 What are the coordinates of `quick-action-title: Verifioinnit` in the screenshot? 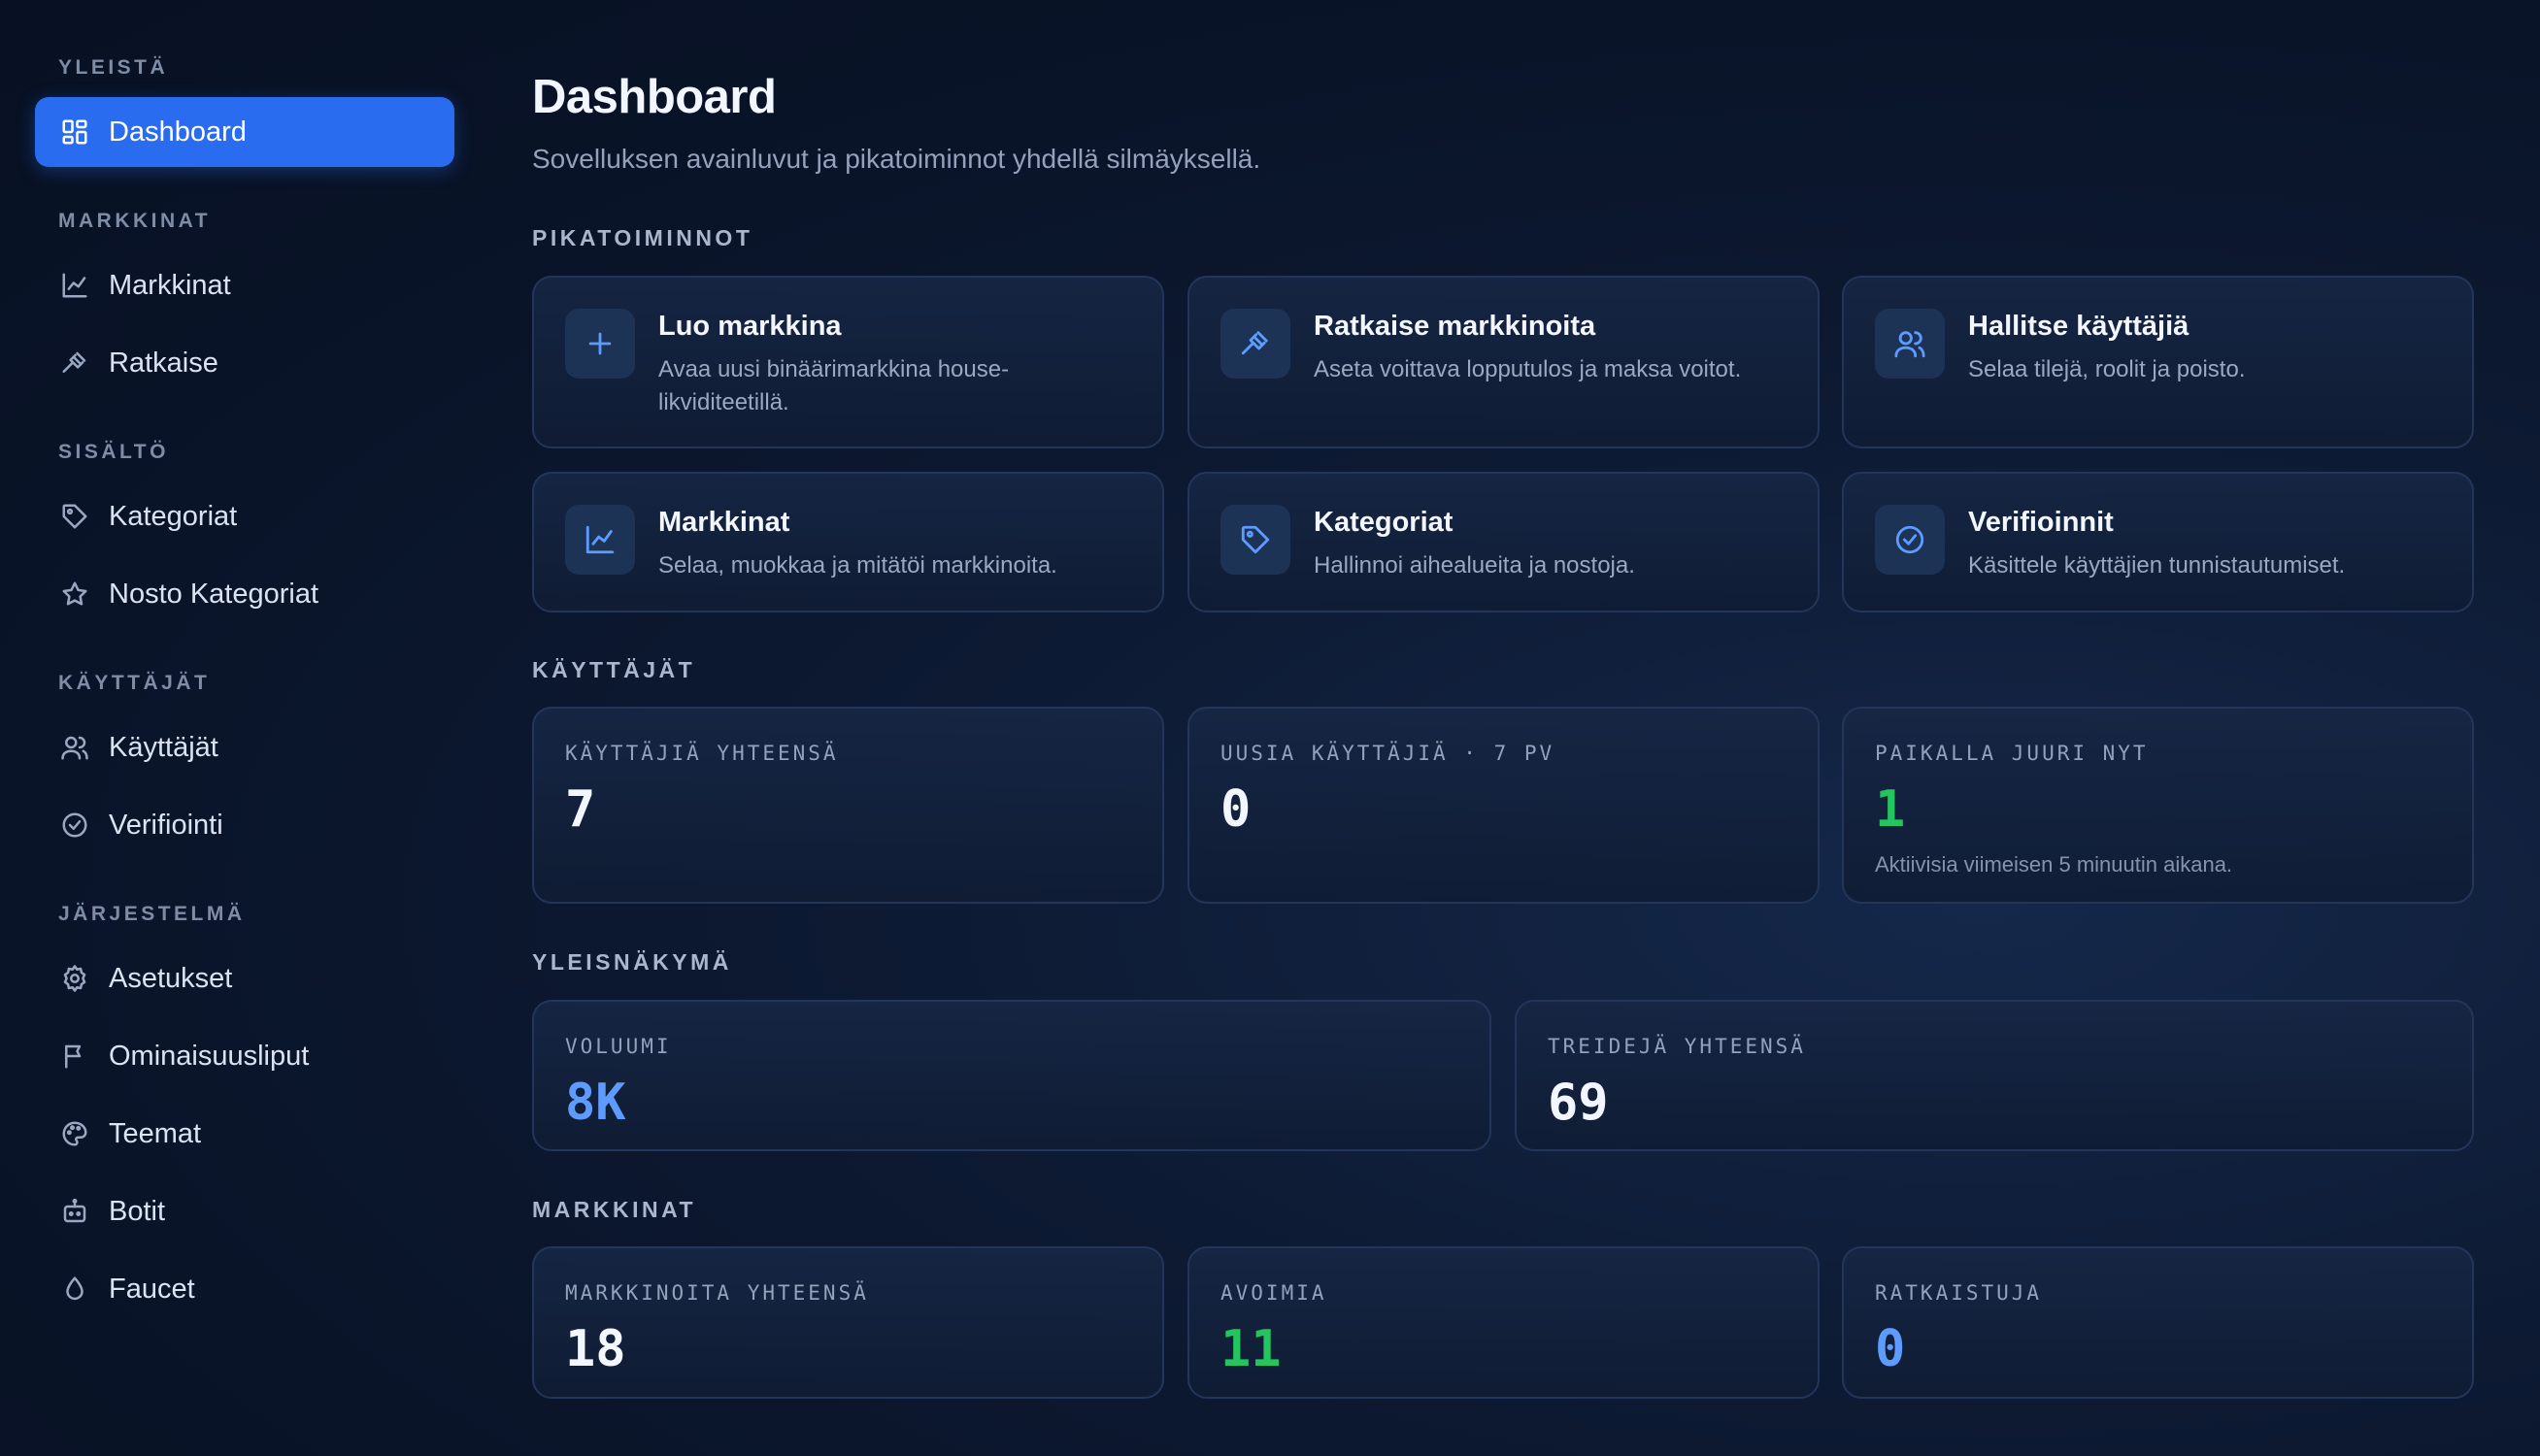 It's located at (2041, 522).